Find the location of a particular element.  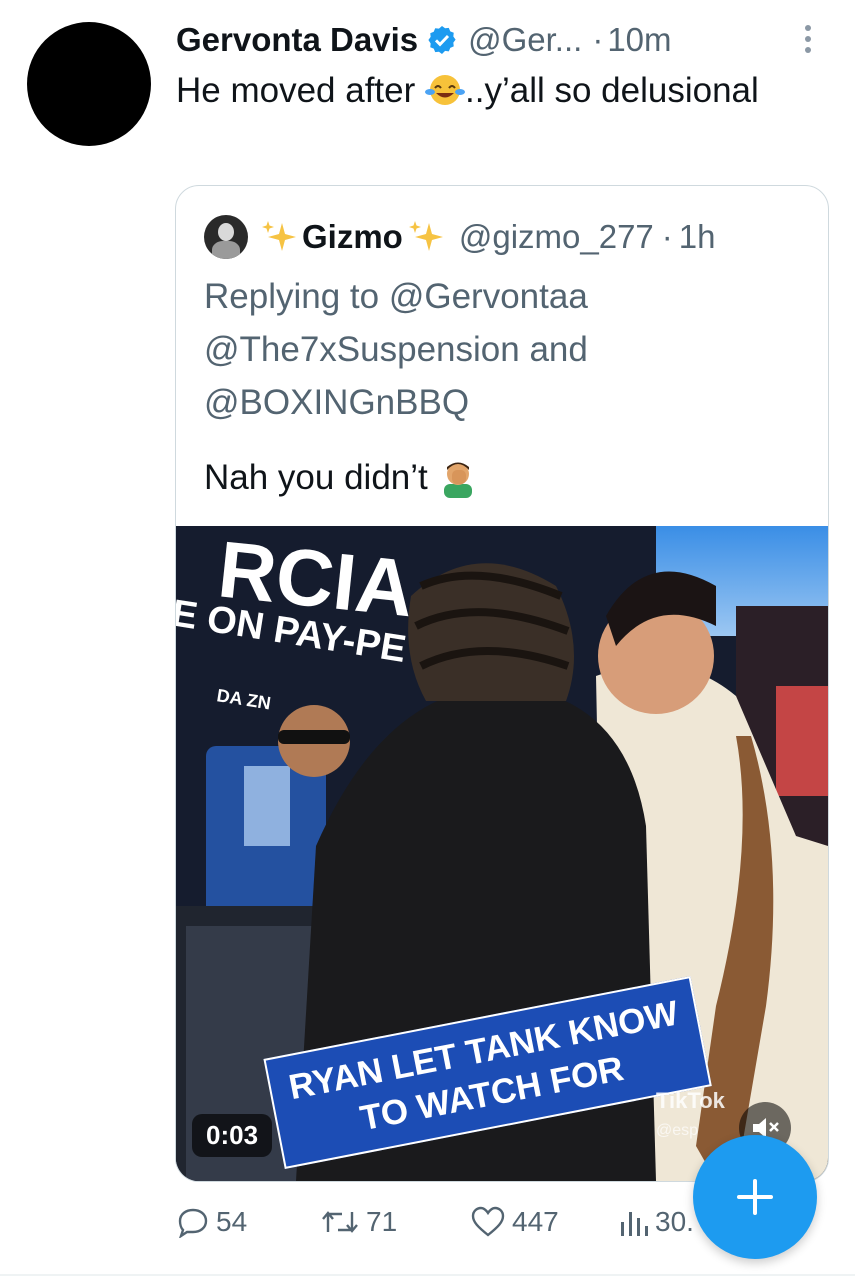

tweet-text: He moved after ..y’all so delusional is located at coordinates (486, 91).